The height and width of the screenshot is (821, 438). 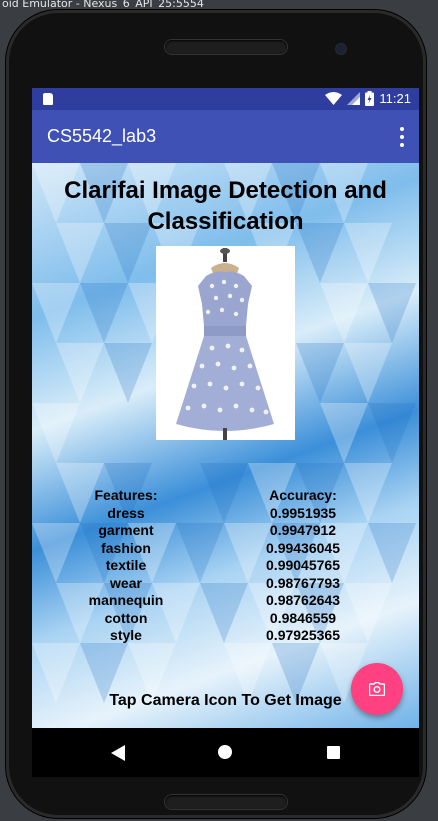 What do you see at coordinates (126, 617) in the screenshot?
I see `feature-label: cotton` at bounding box center [126, 617].